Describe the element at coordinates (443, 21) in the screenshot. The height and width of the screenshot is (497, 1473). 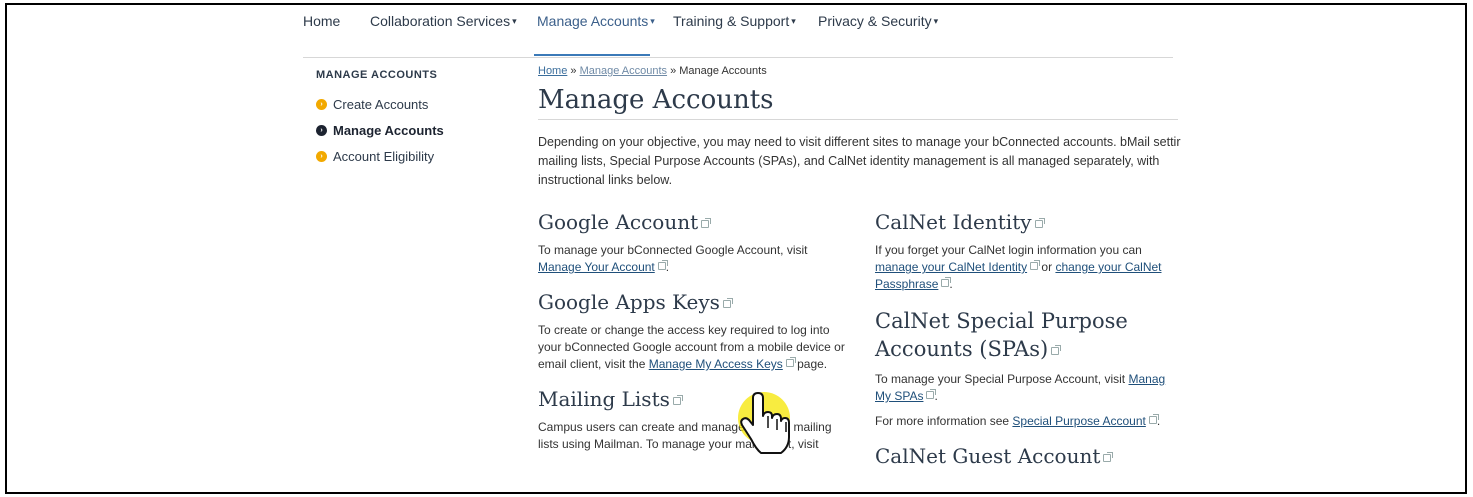
I see `nav-collaboration-services: Collaboration Services ▾` at that location.